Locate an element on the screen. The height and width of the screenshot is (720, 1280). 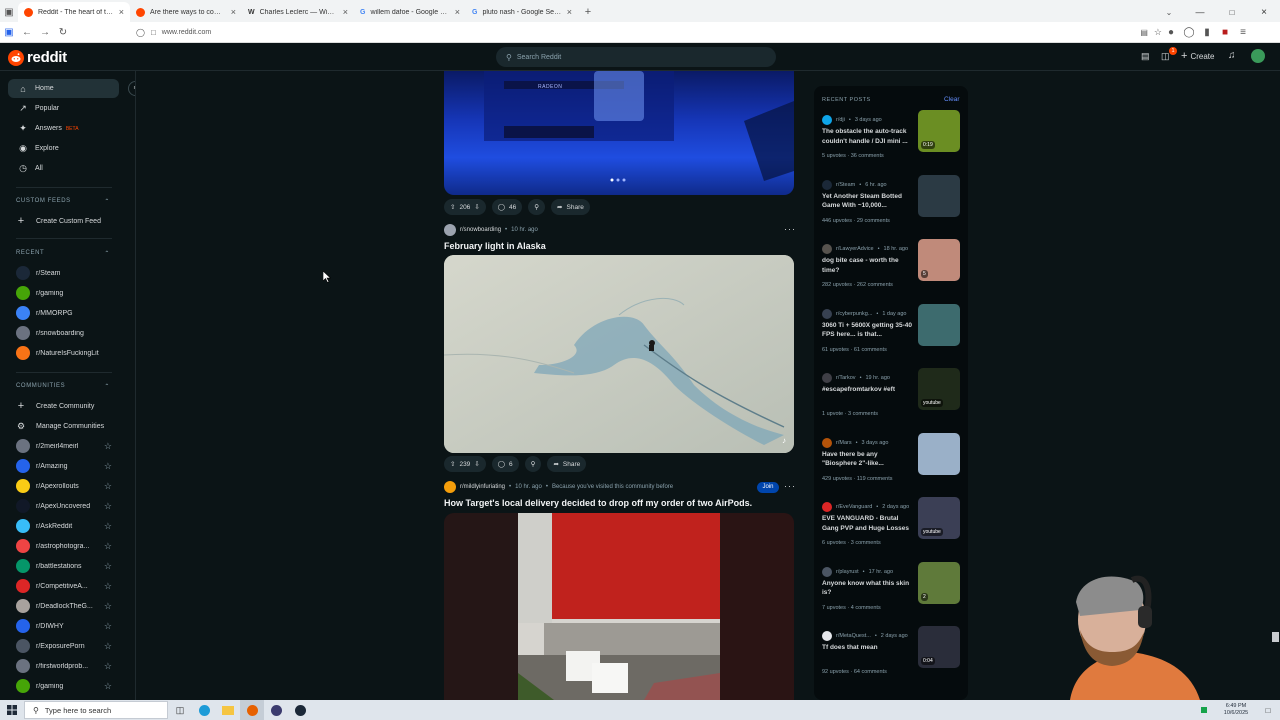
recent-section-header: RECENT ⌃ is located at coordinates (63, 253).